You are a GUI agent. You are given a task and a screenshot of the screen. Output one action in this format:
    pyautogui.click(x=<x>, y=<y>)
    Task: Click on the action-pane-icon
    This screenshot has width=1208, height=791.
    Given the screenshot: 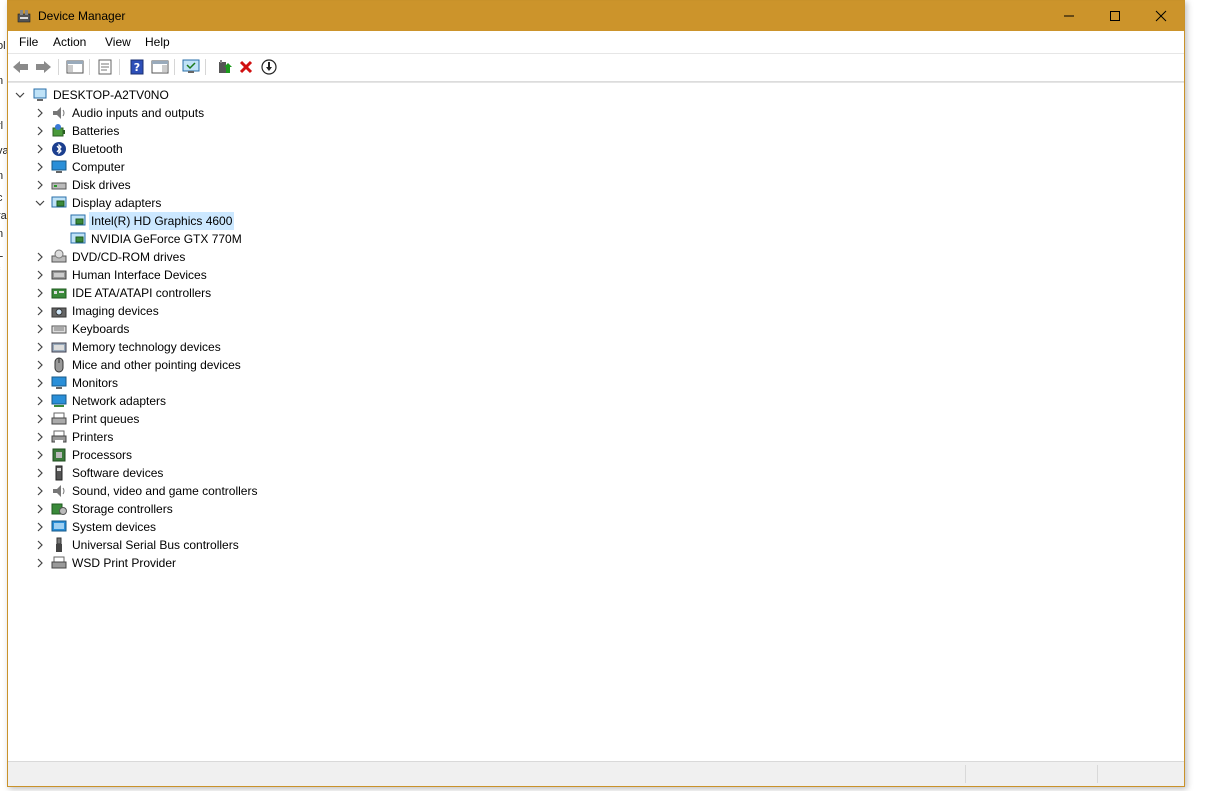 What is the action you would take?
    pyautogui.click(x=160, y=67)
    